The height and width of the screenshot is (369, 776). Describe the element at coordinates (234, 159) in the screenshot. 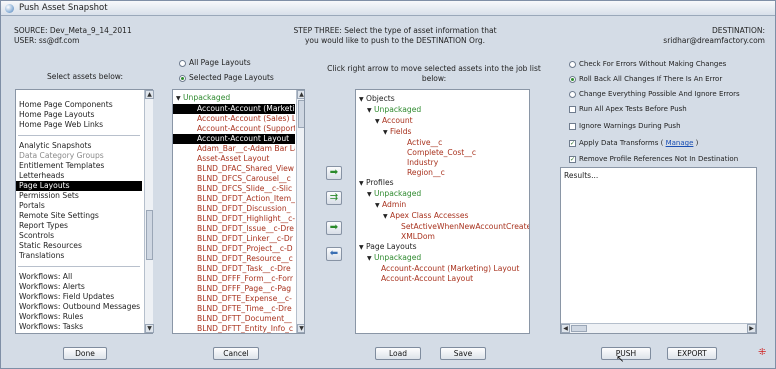

I see `page-layout-item: Asset-Asset Layout` at that location.